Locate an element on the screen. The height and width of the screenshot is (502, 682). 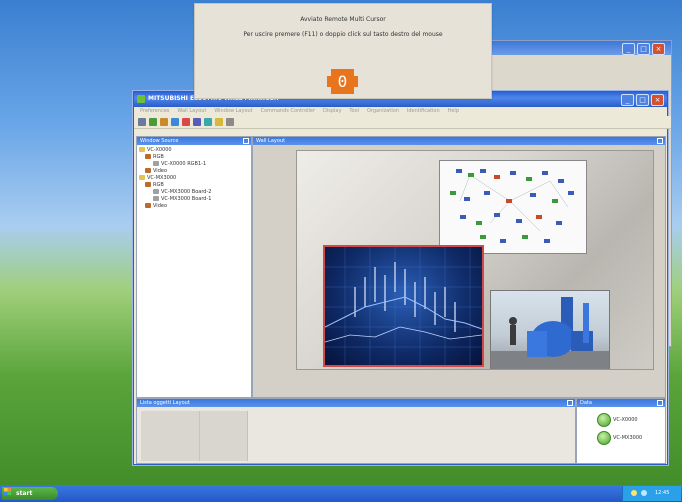
data-item-label: VC-MX3000 is located at coordinates (627, 438).